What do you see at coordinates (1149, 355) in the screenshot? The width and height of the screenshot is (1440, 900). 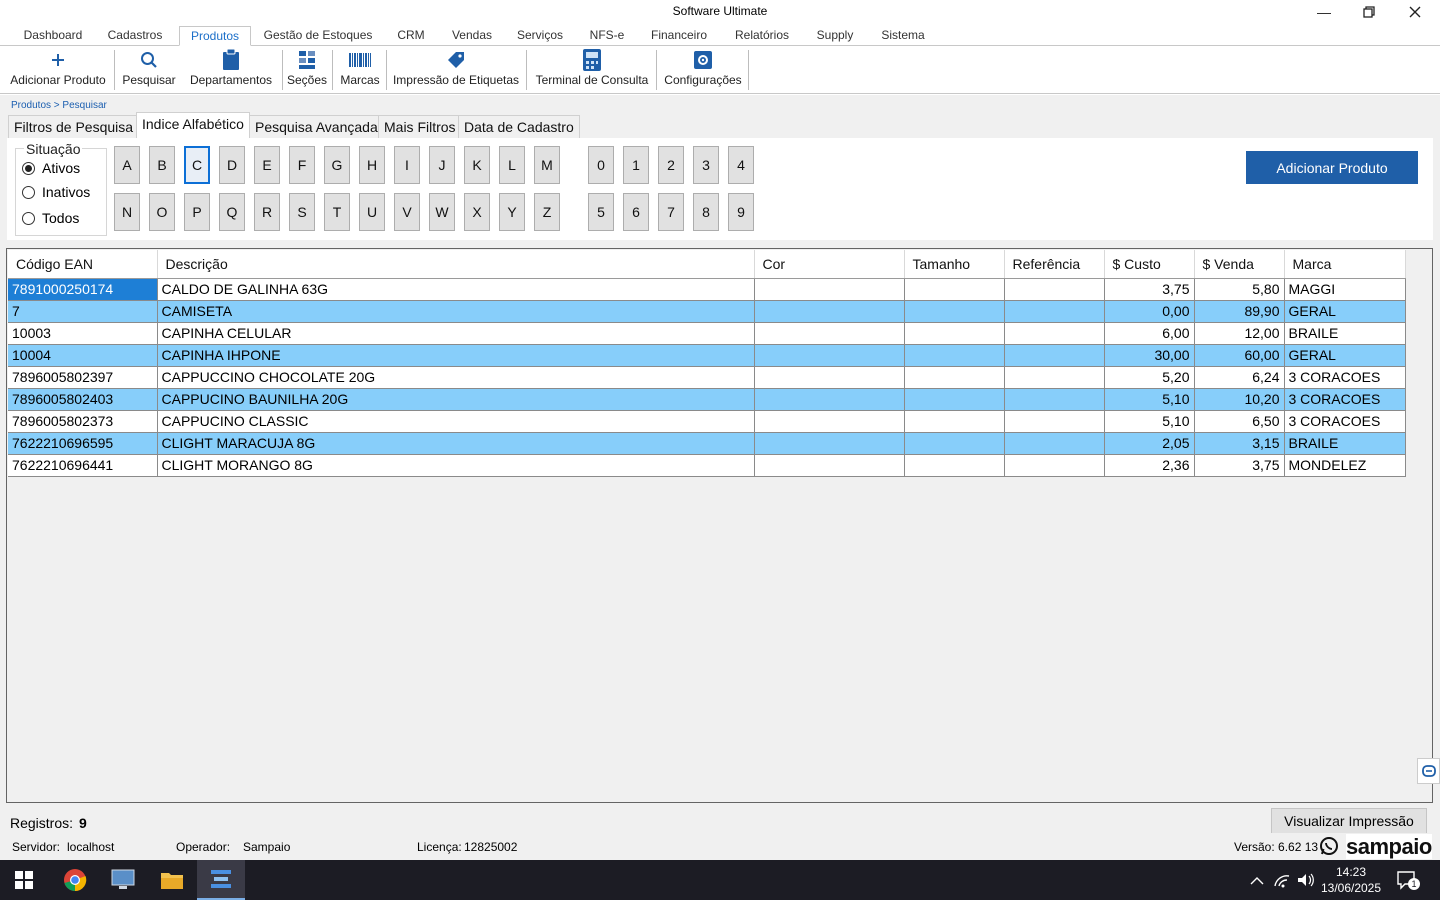 I see `table-cell: 30,00` at bounding box center [1149, 355].